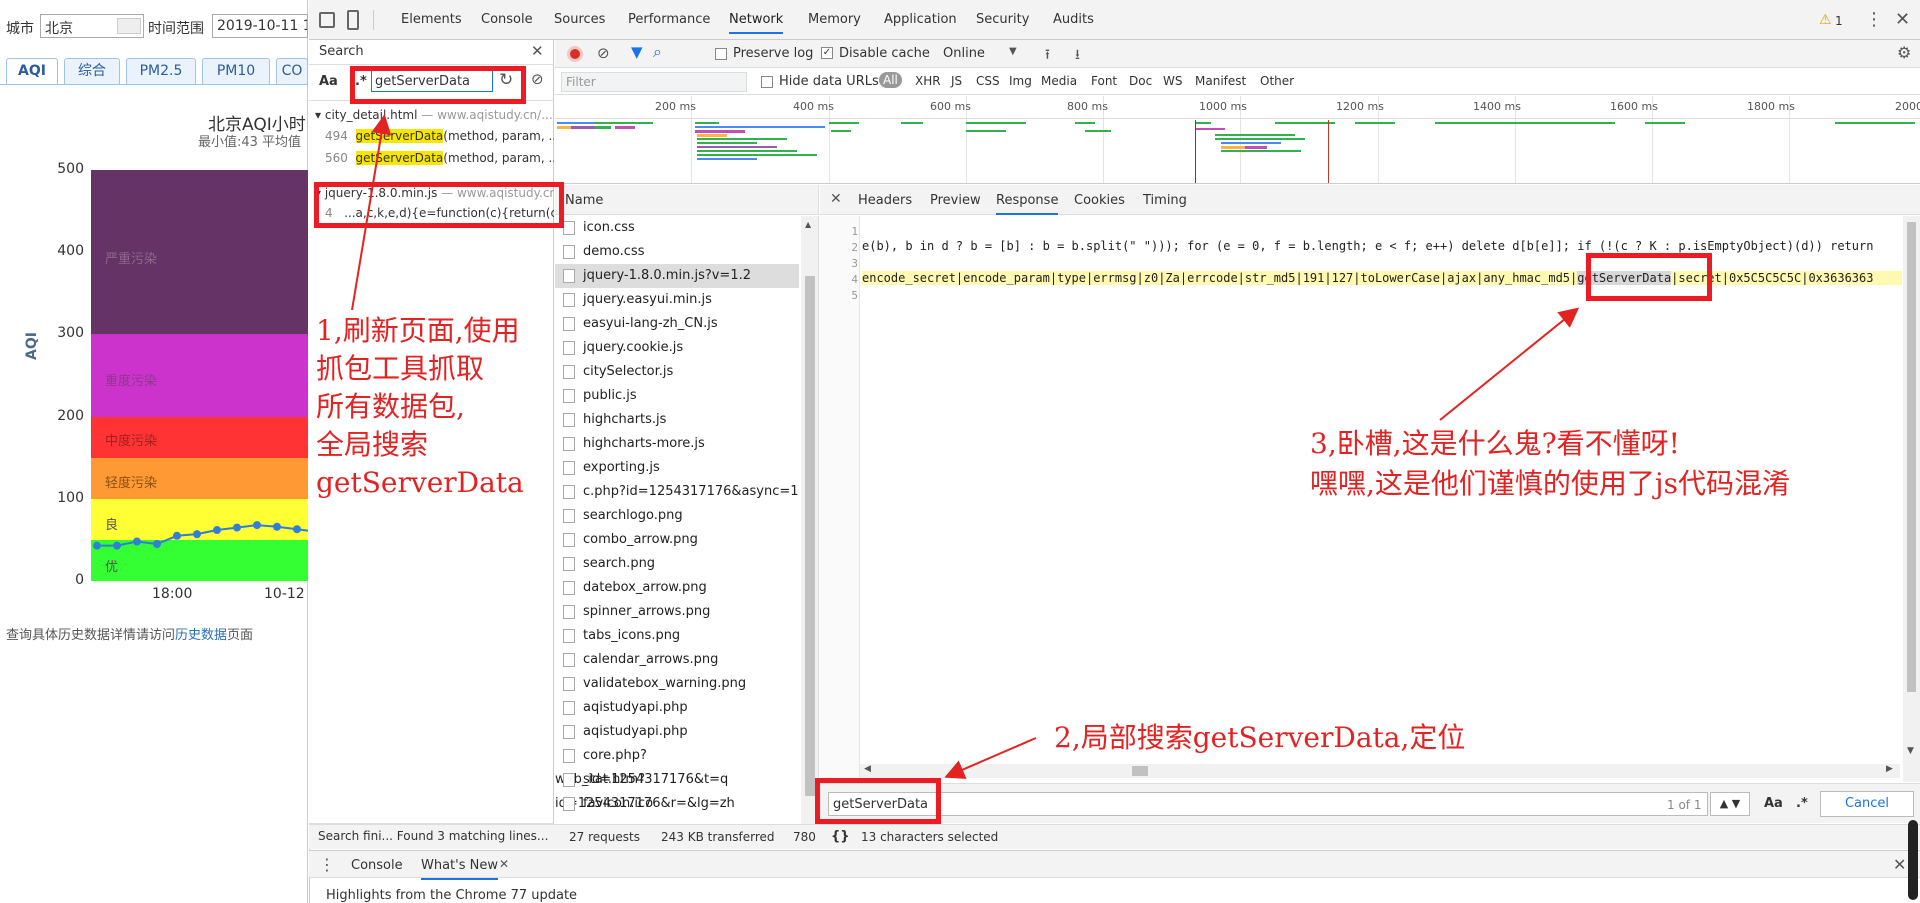  I want to click on annotation-step1-line: 1,刷新页面,使用, so click(418, 330).